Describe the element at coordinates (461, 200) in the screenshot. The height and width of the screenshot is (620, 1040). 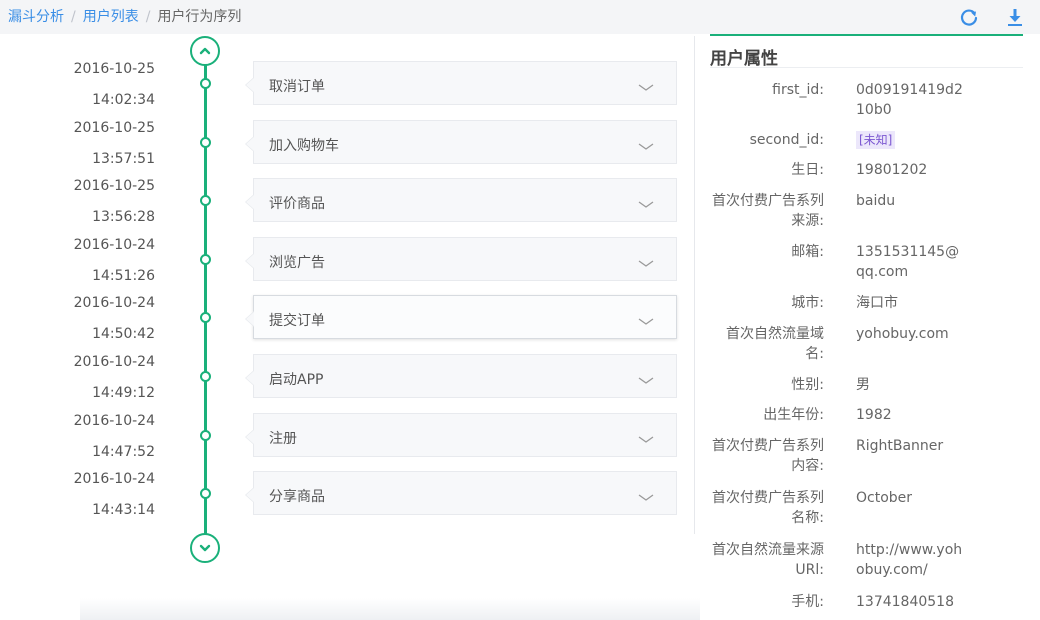
I see `event-card: 评价商品` at that location.